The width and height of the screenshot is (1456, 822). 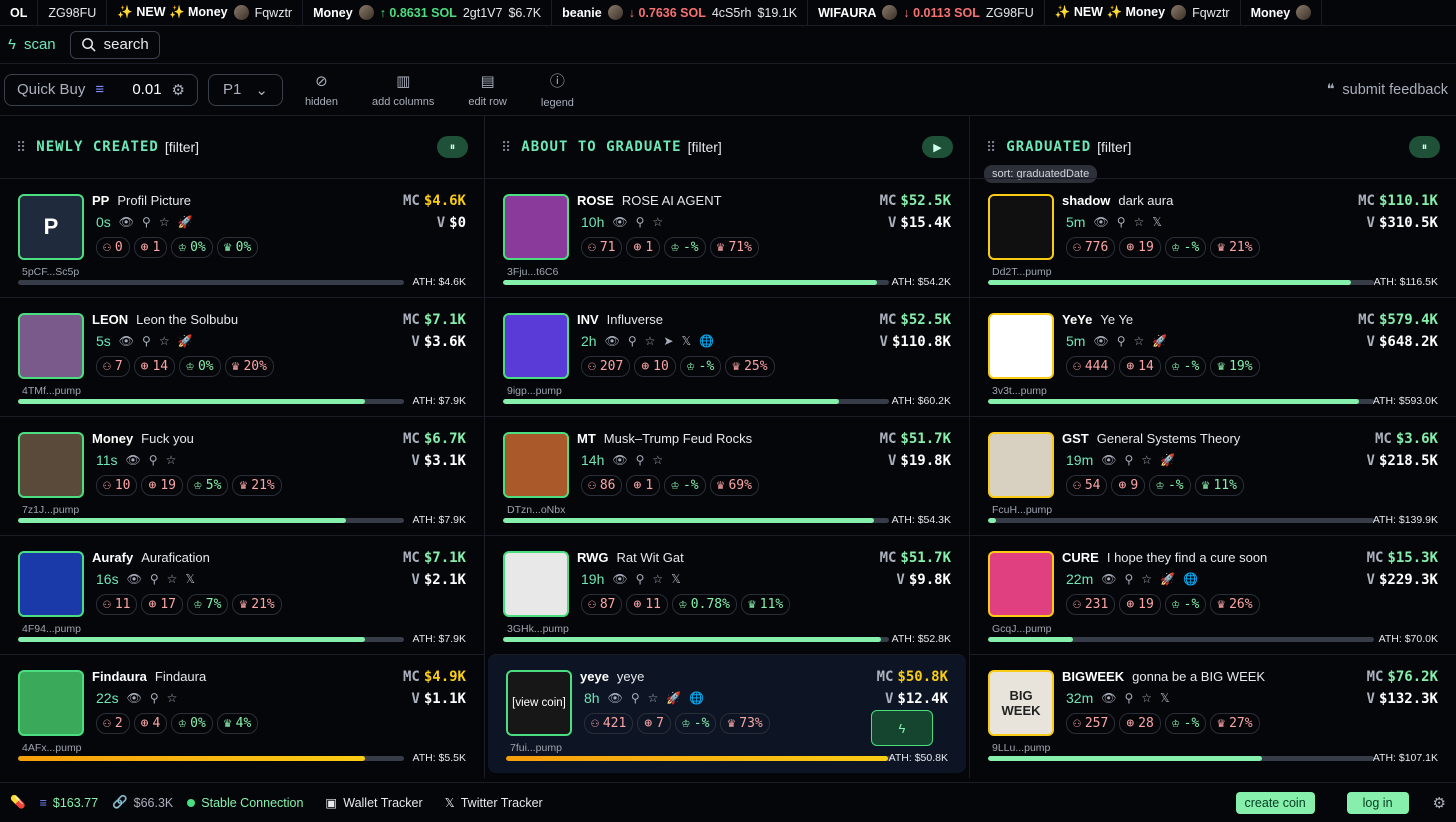 What do you see at coordinates (937, 147) in the screenshot?
I see `play-icon: ▶` at bounding box center [937, 147].